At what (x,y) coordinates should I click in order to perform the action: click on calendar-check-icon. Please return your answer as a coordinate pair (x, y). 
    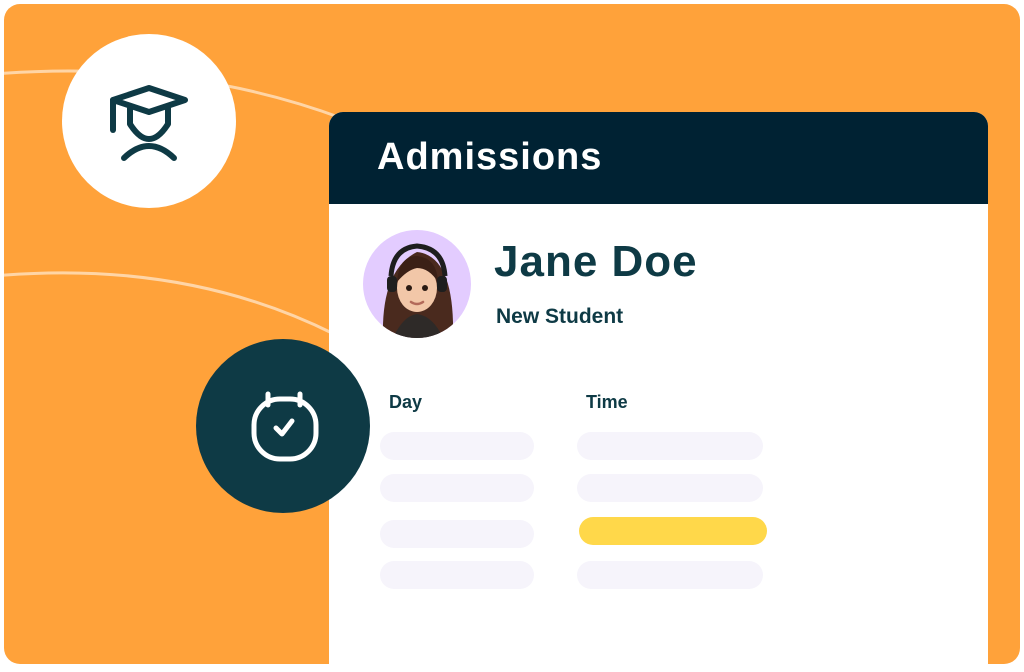
    Looking at the image, I should click on (285, 426).